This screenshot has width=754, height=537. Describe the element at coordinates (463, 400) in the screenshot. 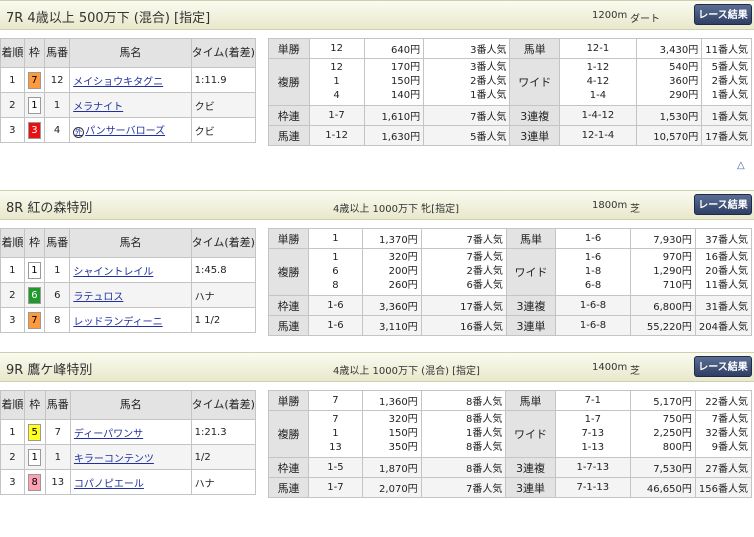

I see `tansho-popularity: 8番人気` at that location.